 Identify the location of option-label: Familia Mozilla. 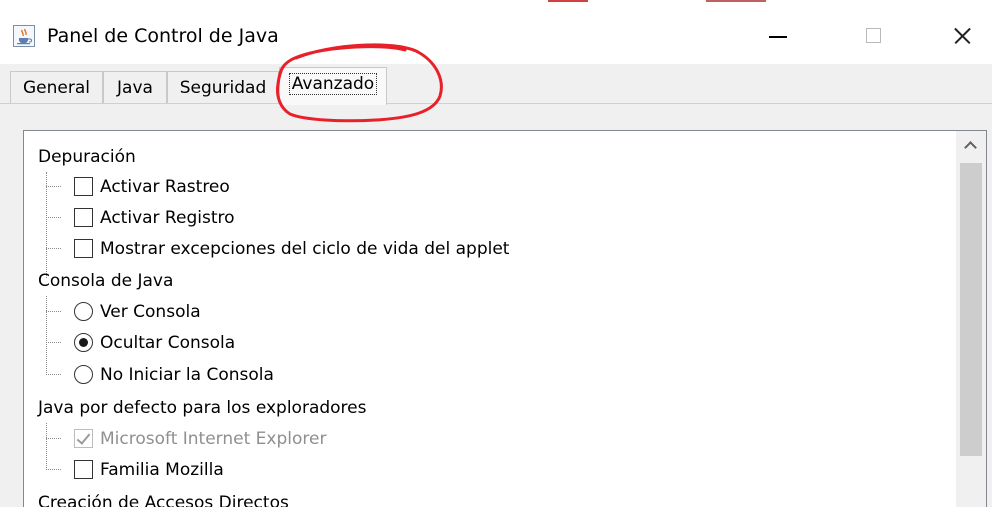
(162, 470).